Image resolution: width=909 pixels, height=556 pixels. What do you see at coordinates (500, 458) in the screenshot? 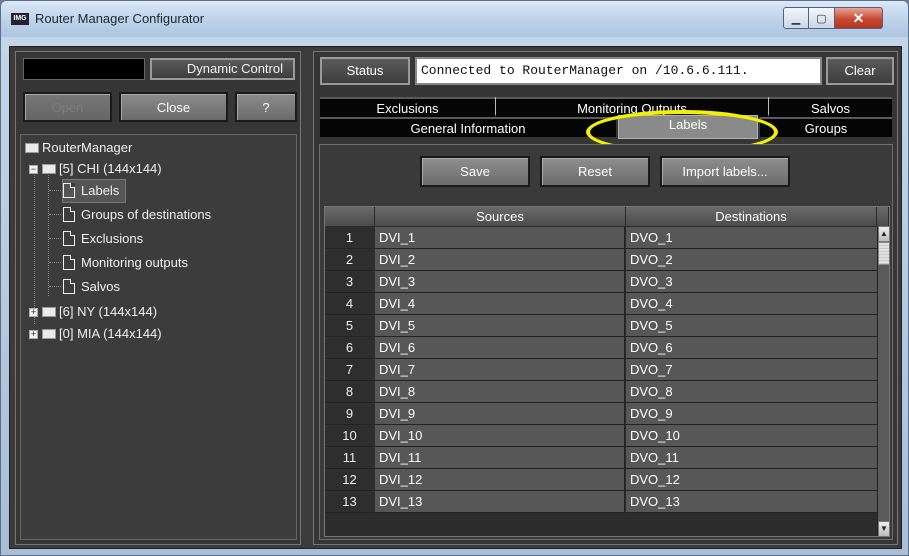
I see `source-label-cell: DVI_11` at bounding box center [500, 458].